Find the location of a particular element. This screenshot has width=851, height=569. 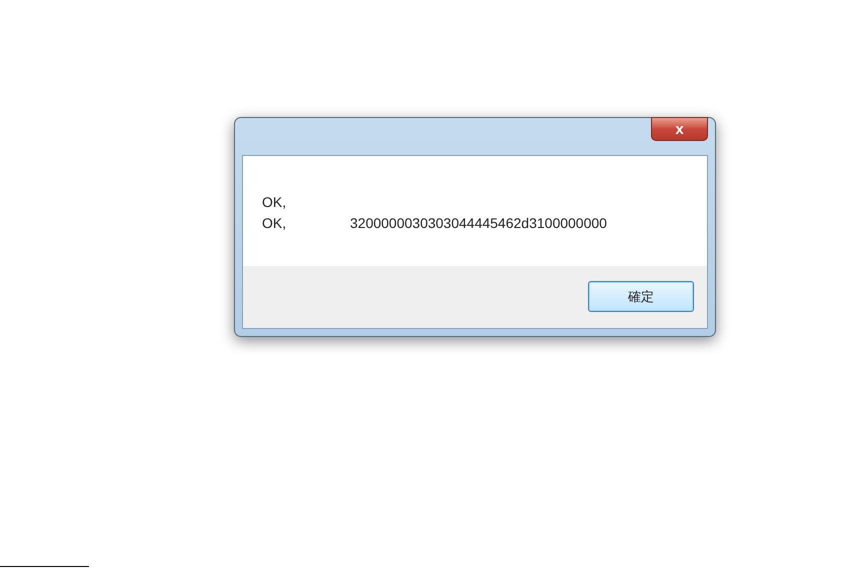

message-value: 3200000030303044445462d3100000000 is located at coordinates (478, 223).